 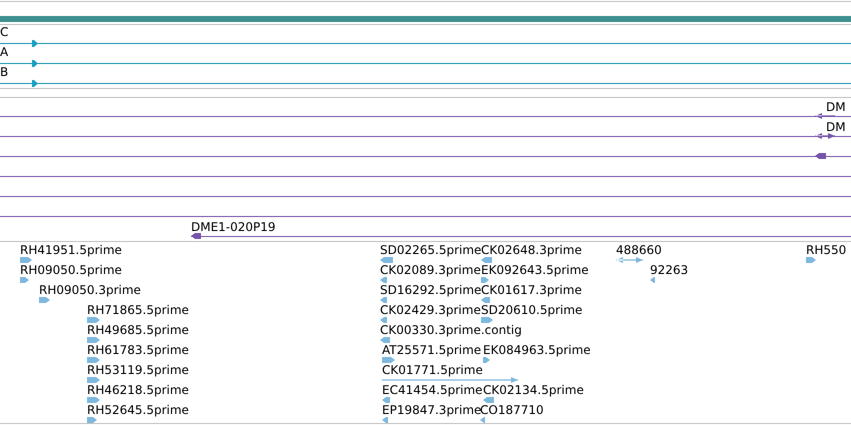 What do you see at coordinates (431, 290) in the screenshot?
I see `feature-label: SD16292.5prime` at bounding box center [431, 290].